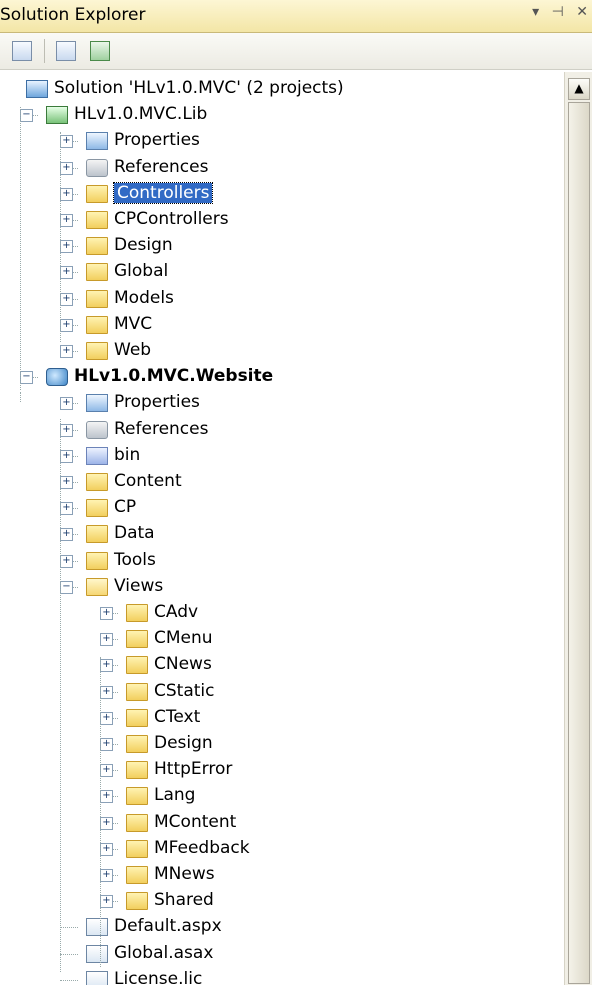  What do you see at coordinates (148, 481) in the screenshot?
I see `tree-item-label: Content` at bounding box center [148, 481].